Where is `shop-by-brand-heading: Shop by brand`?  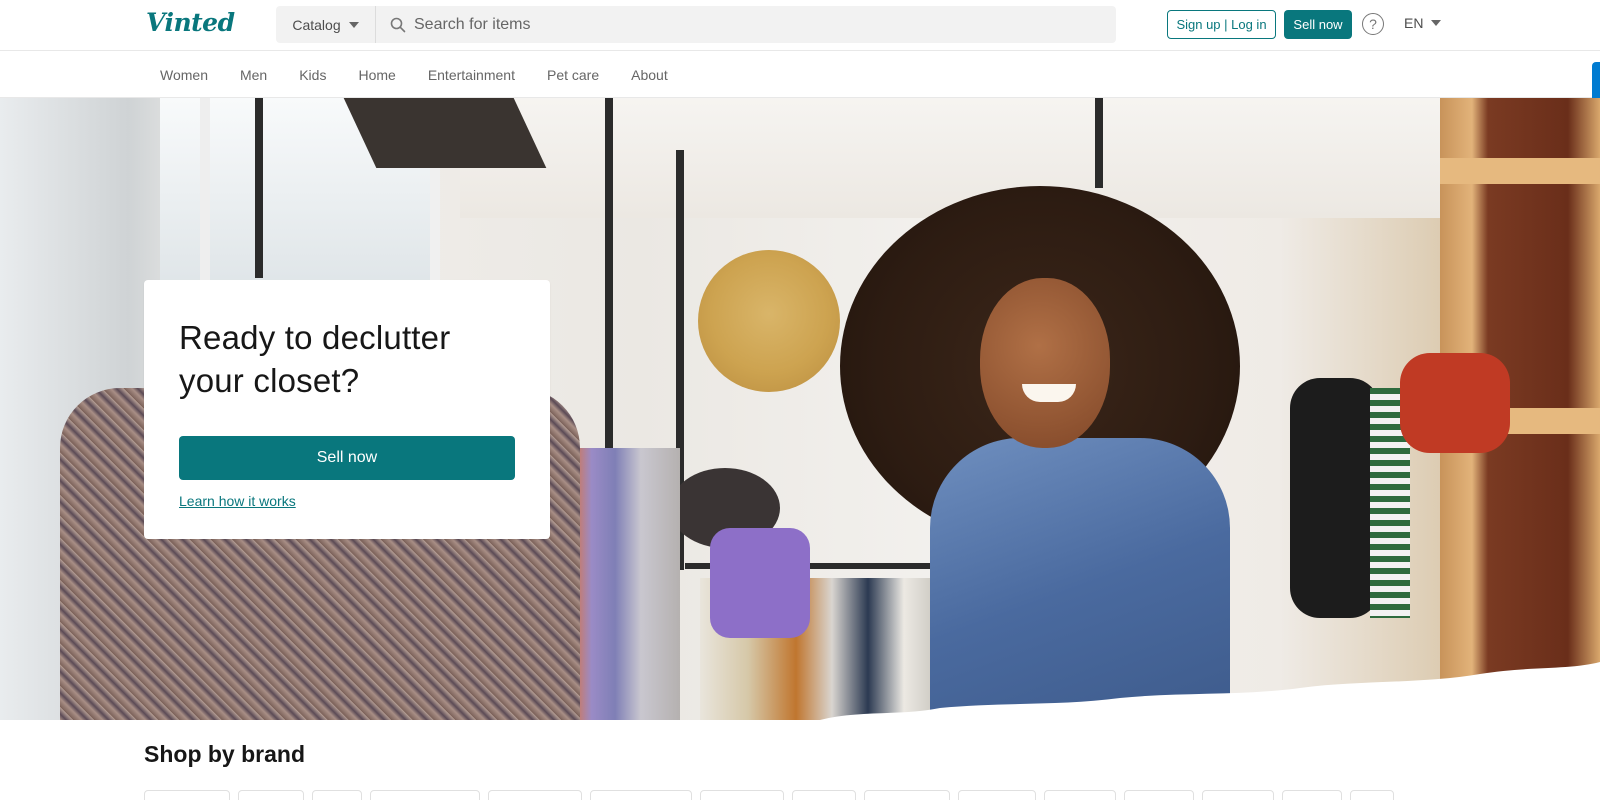 shop-by-brand-heading: Shop by brand is located at coordinates (224, 754).